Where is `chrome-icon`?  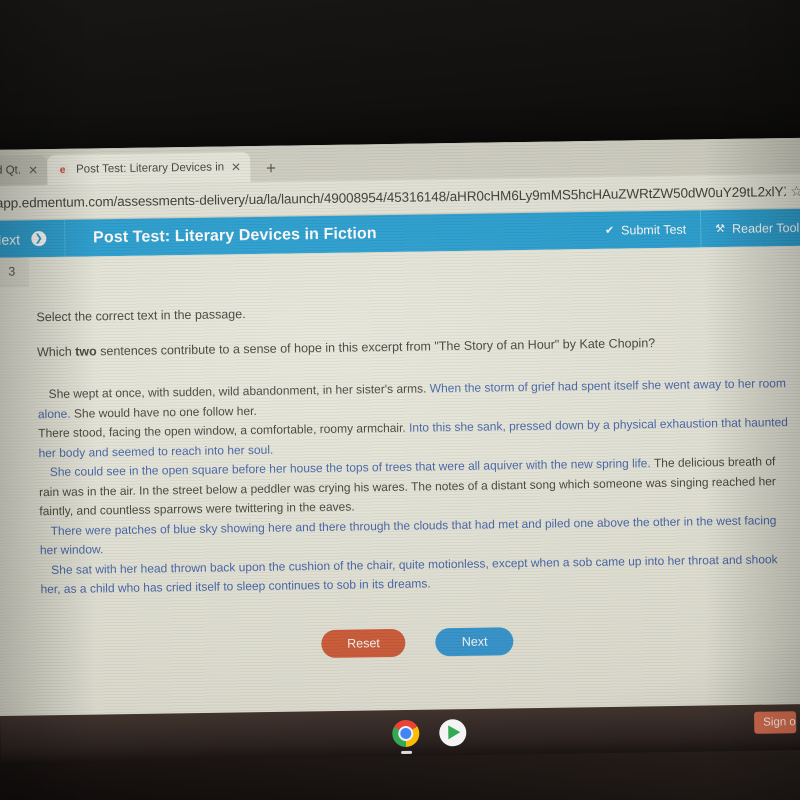 chrome-icon is located at coordinates (406, 736).